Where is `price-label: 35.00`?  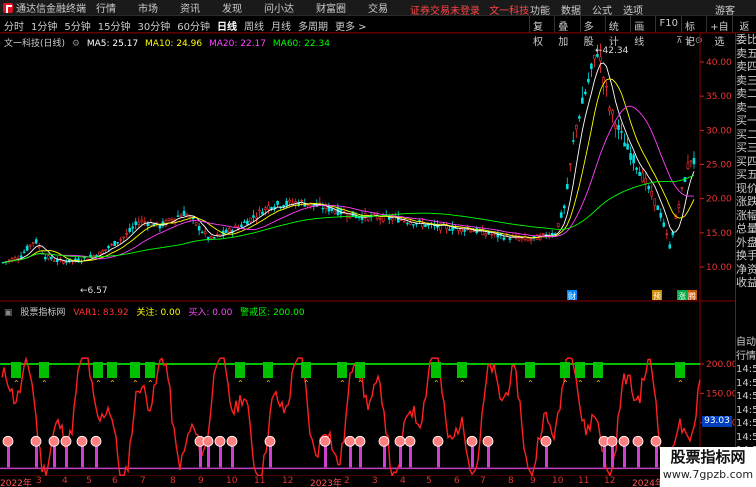 price-label: 35.00 is located at coordinates (719, 97).